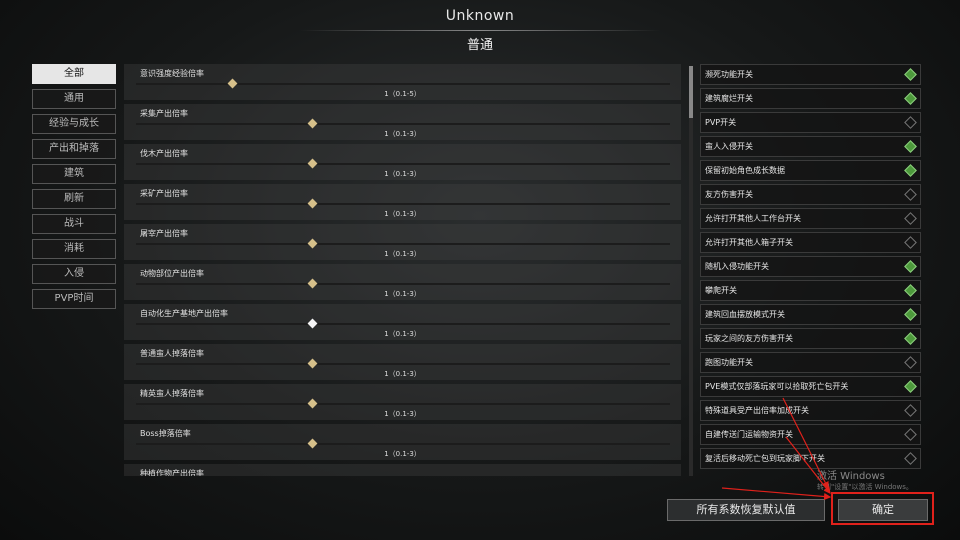 This screenshot has height=540, width=960. Describe the element at coordinates (74, 274) in the screenshot. I see `sidebar-item: 入侵` at that location.